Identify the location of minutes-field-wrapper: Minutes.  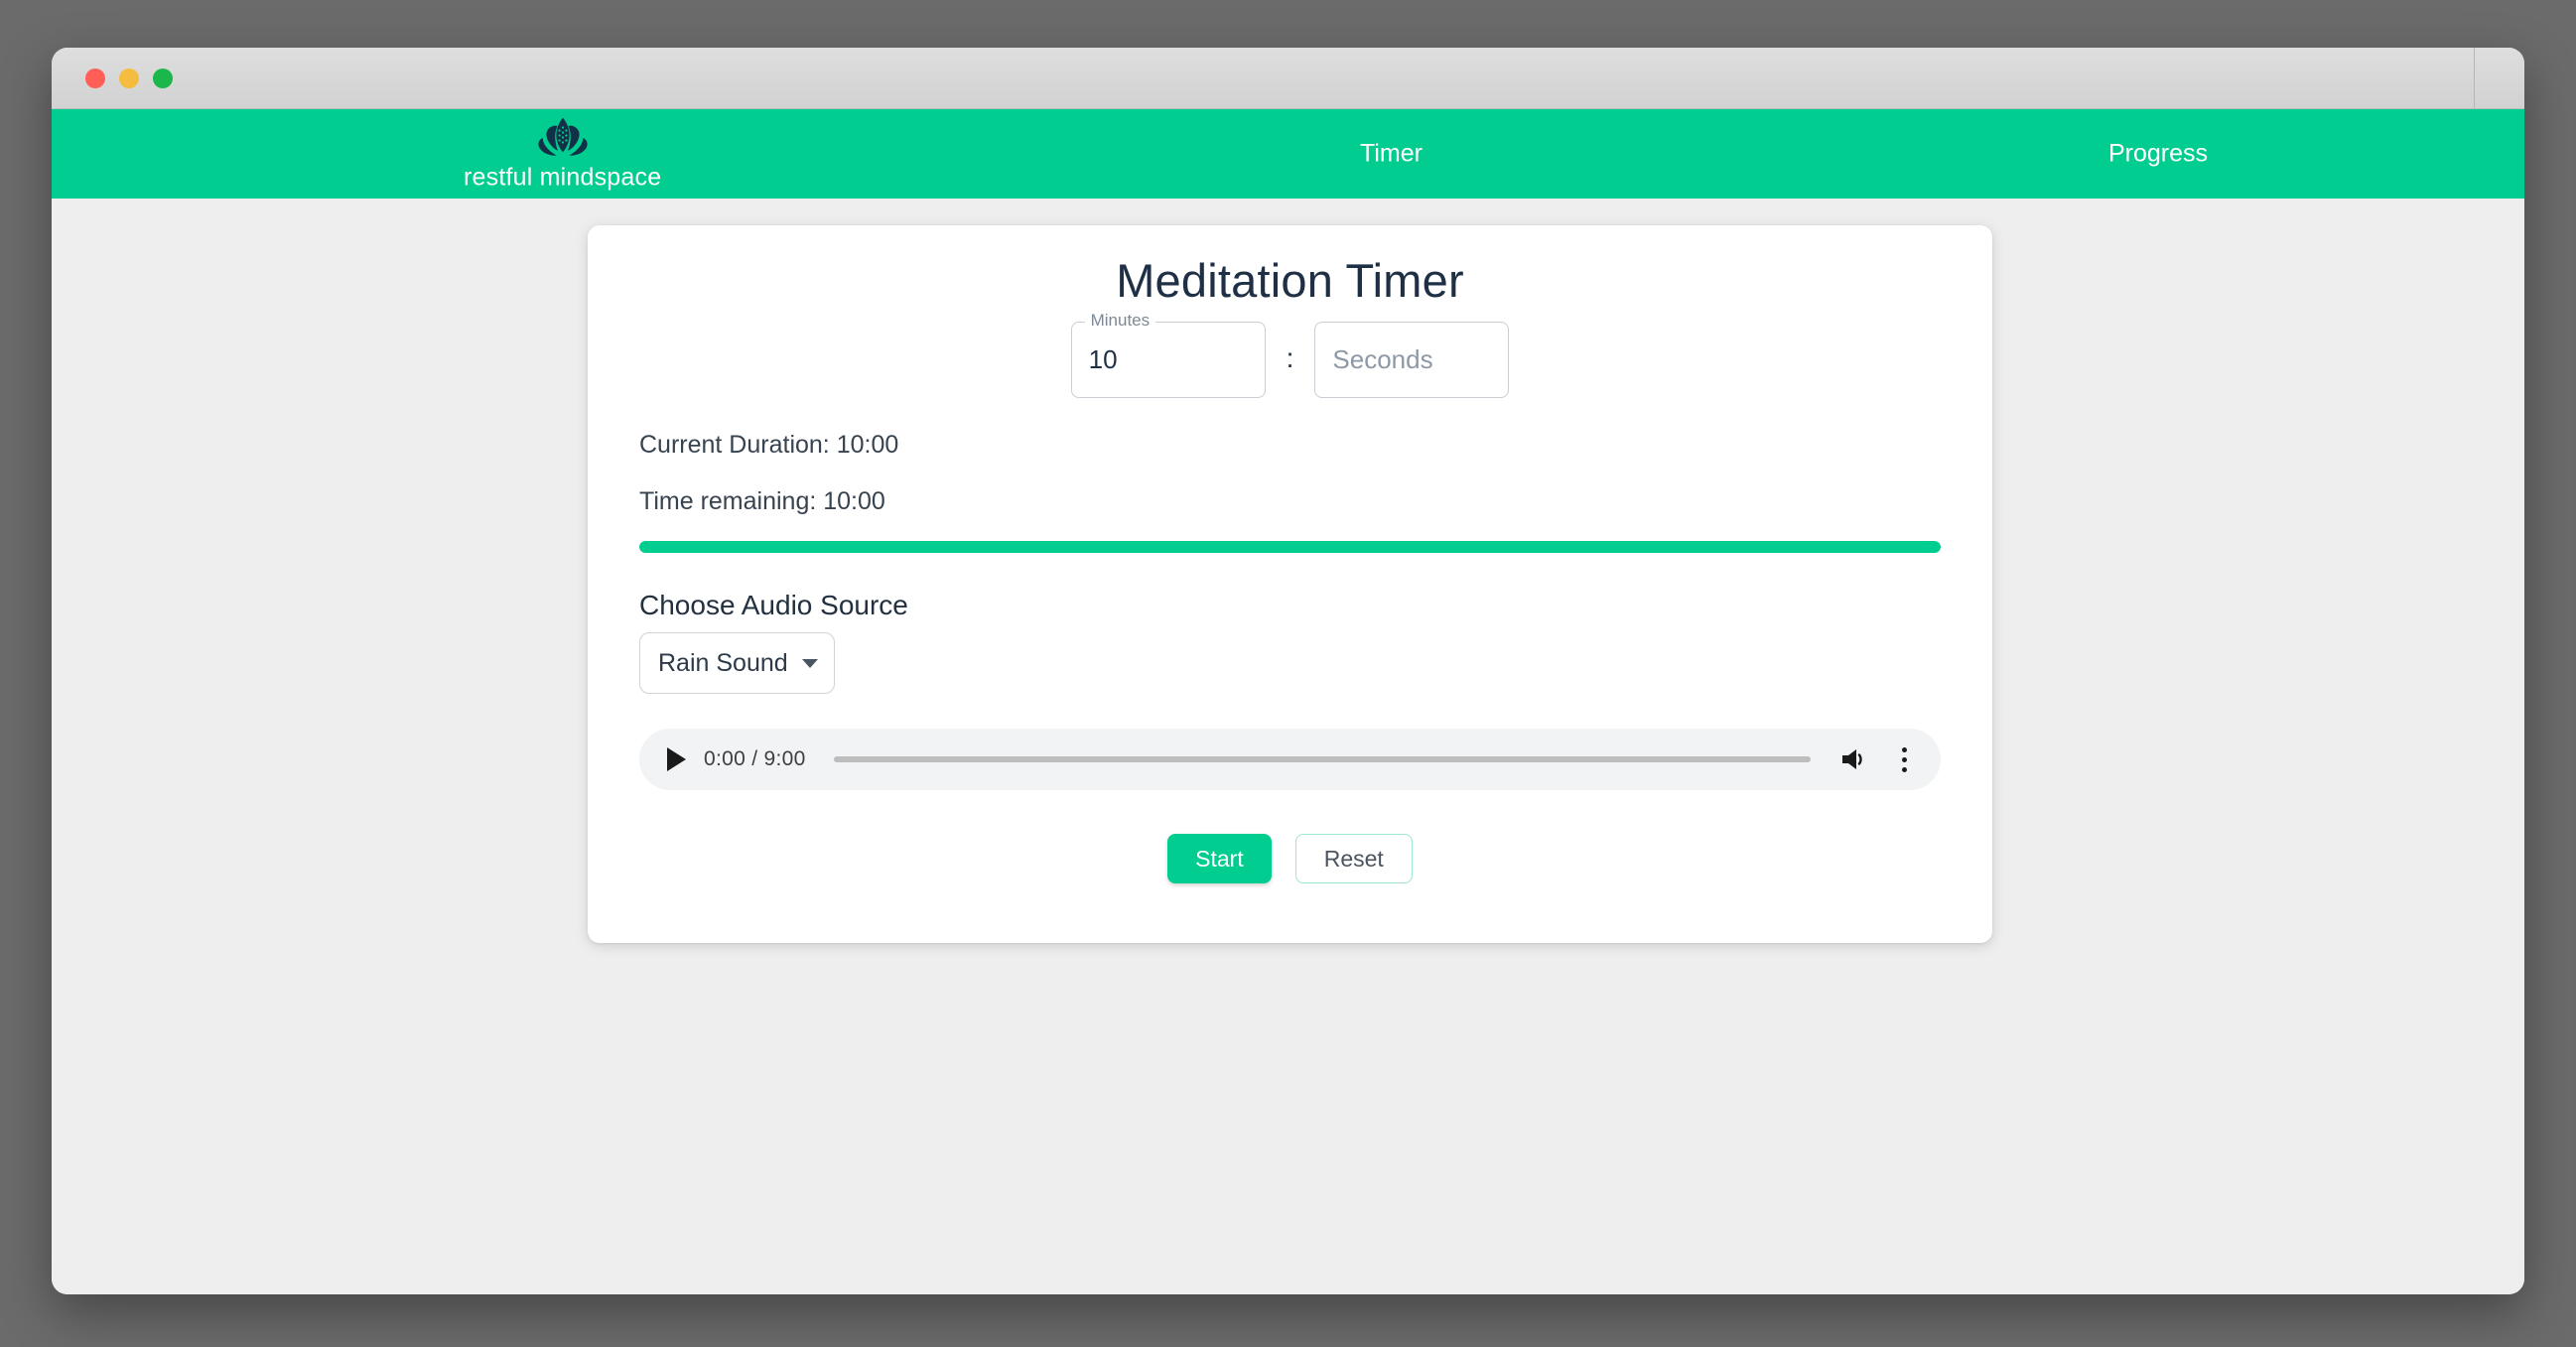
(1168, 355).